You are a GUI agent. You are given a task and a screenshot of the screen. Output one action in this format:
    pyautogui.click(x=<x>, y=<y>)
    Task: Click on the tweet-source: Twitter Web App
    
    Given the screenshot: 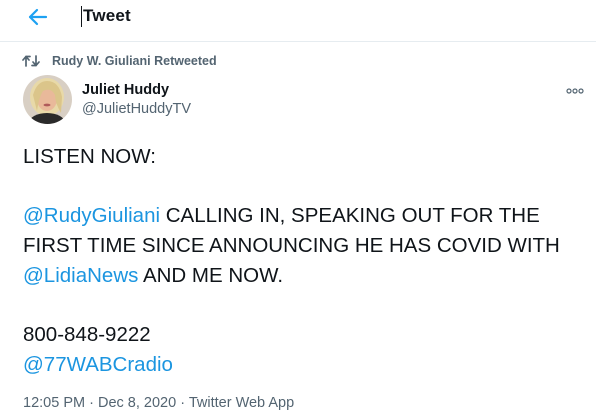 What is the action you would take?
    pyautogui.click(x=241, y=403)
    